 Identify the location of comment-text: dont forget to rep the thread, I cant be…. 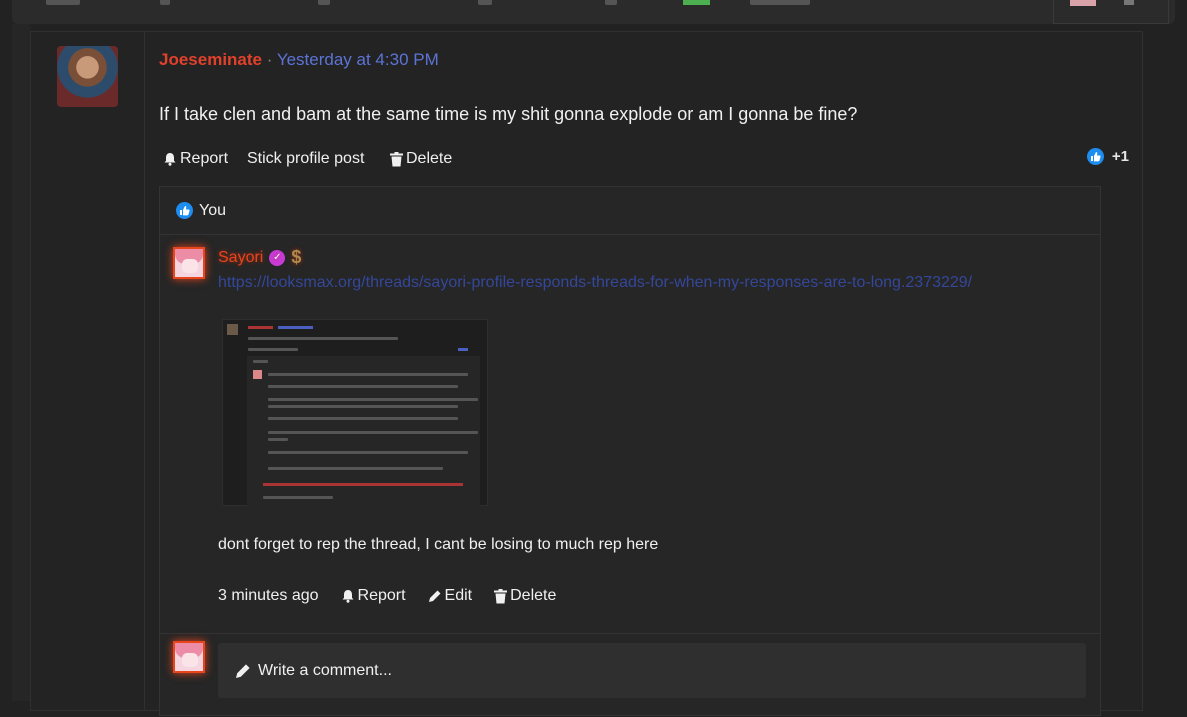
(438, 544).